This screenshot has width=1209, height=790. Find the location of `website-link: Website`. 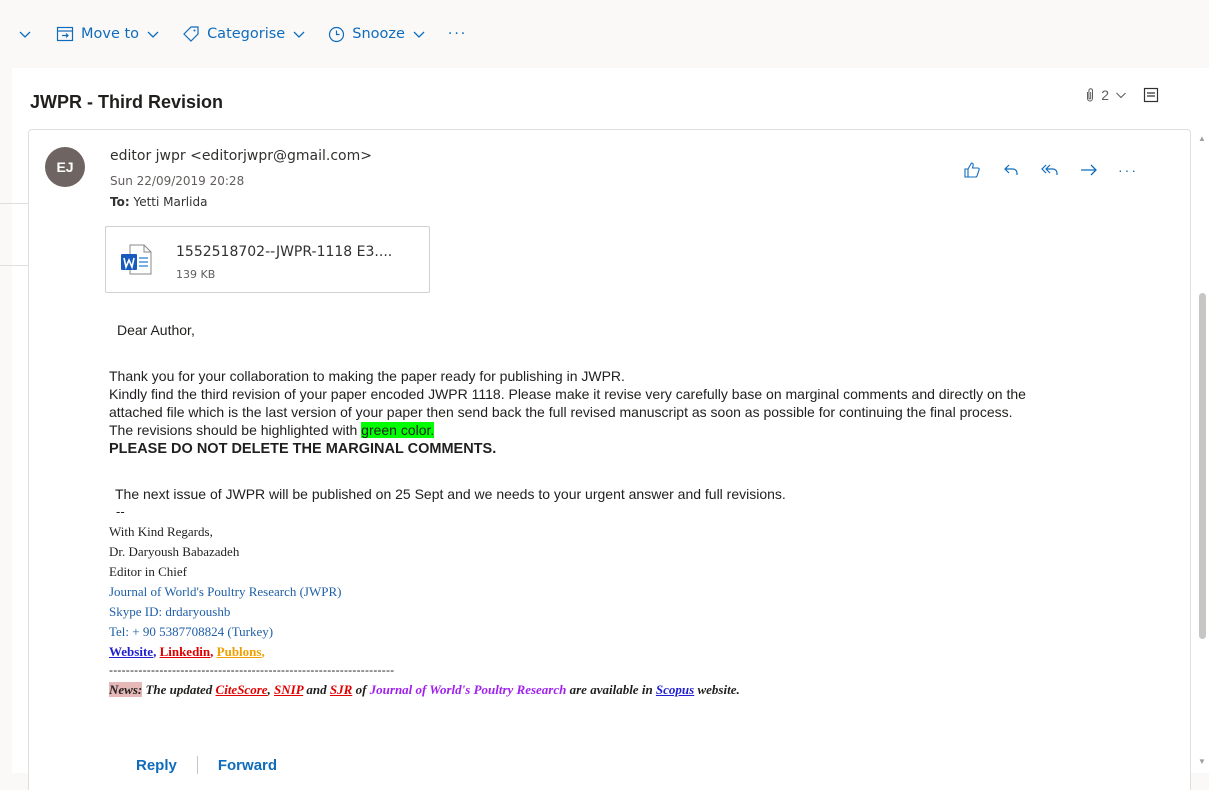

website-link: Website is located at coordinates (131, 651).